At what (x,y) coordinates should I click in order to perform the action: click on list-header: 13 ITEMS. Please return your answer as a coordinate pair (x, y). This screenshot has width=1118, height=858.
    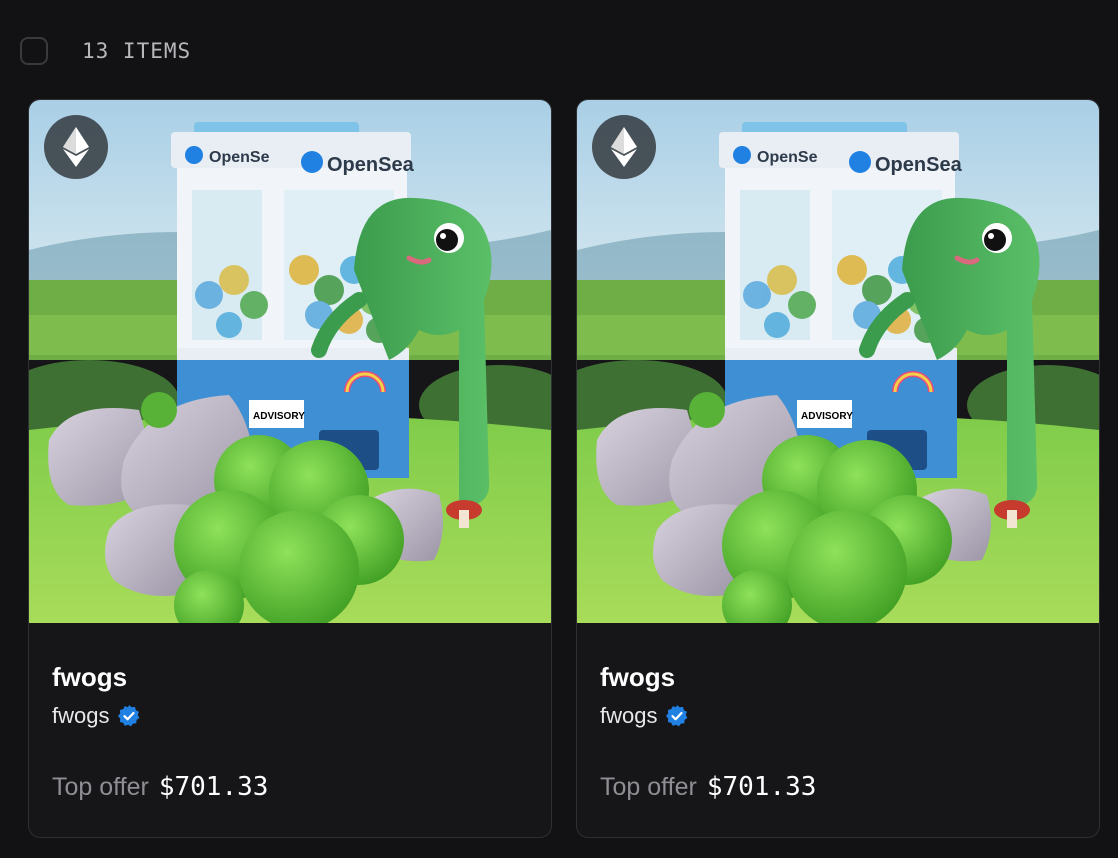
    Looking at the image, I should click on (105, 51).